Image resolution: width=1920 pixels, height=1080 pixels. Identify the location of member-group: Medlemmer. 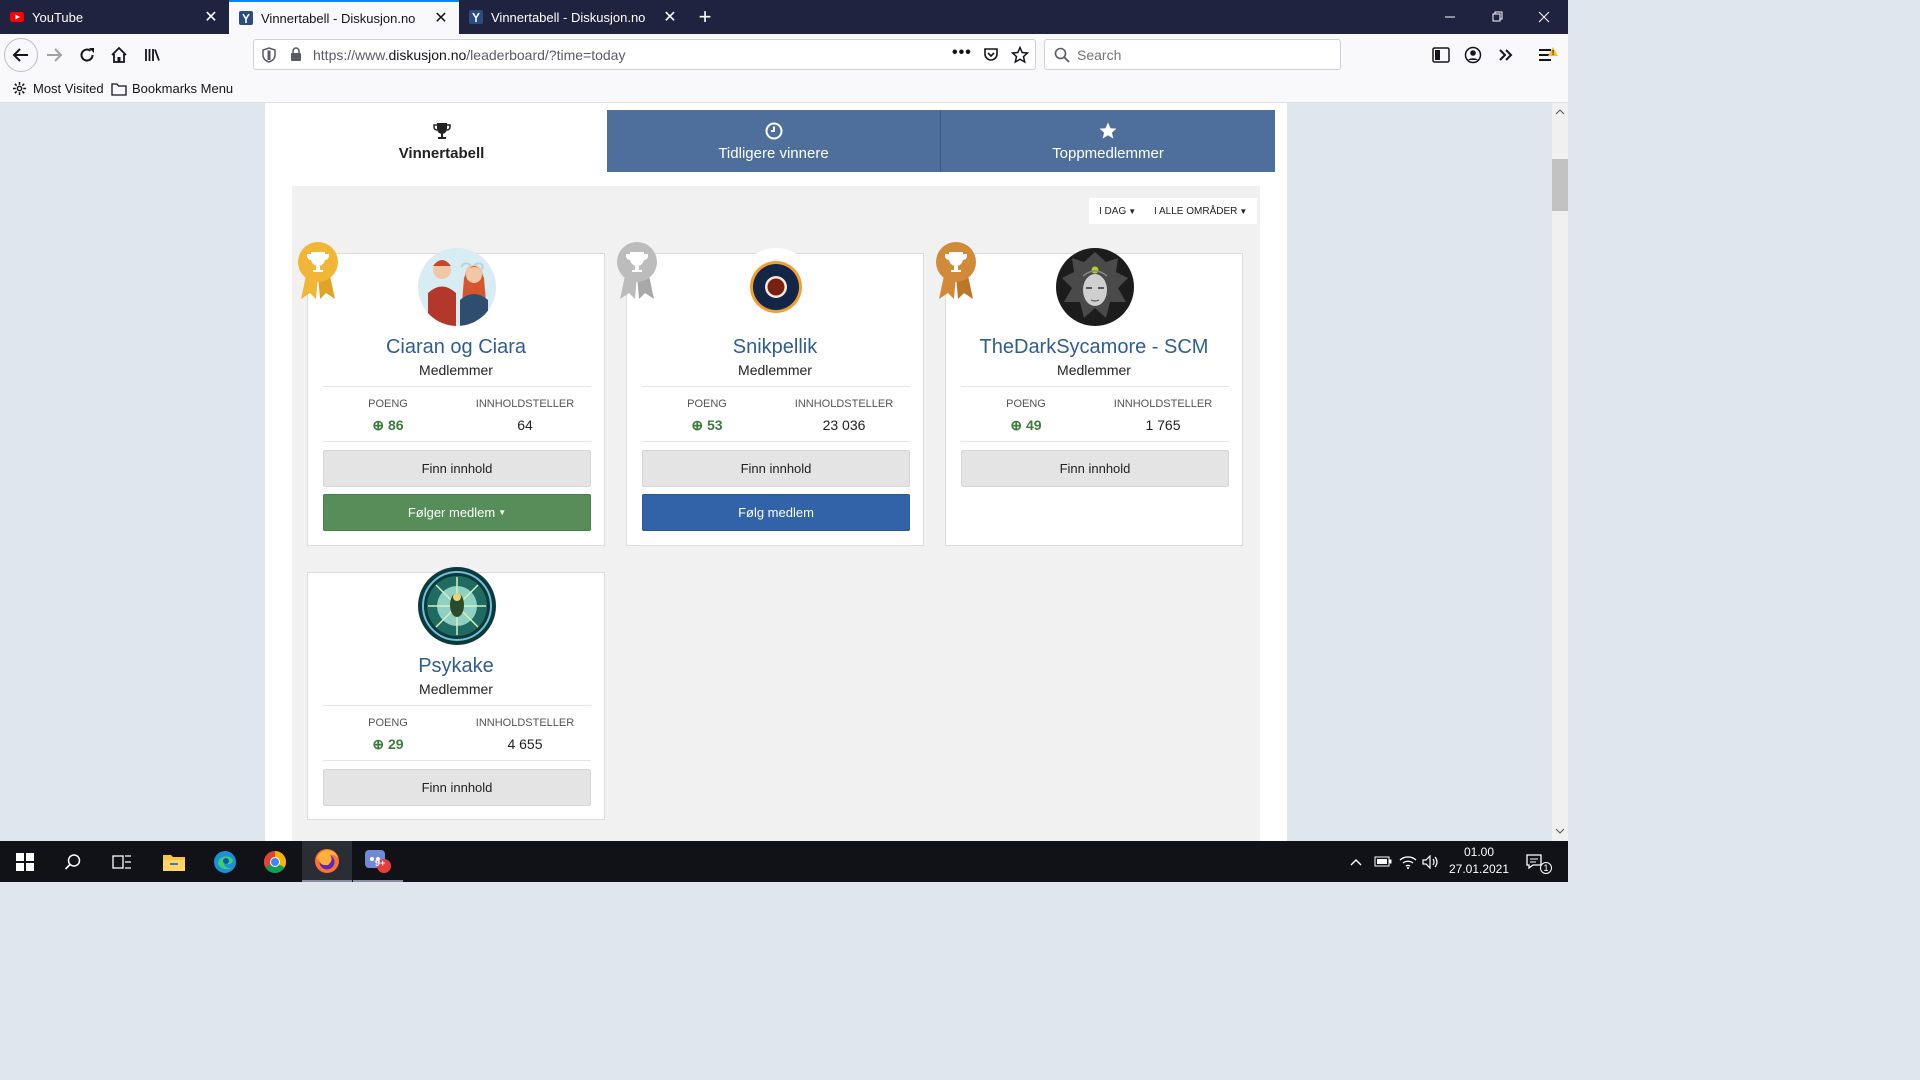
(775, 370).